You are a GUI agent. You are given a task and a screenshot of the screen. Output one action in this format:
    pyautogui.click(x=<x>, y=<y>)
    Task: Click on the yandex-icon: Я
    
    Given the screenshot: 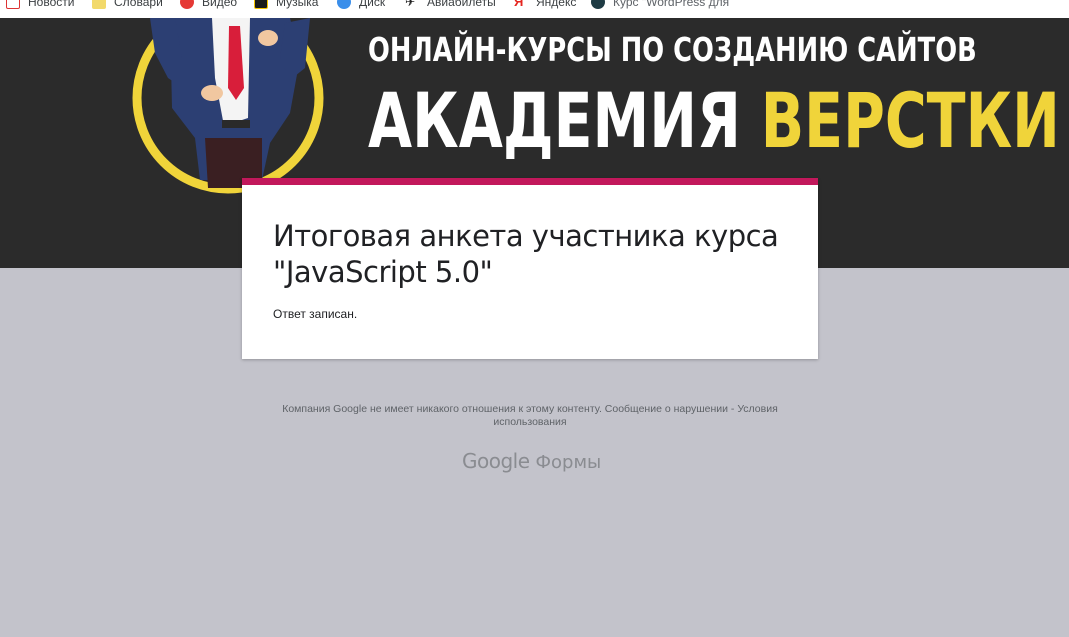 What is the action you would take?
    pyautogui.click(x=519, y=4)
    